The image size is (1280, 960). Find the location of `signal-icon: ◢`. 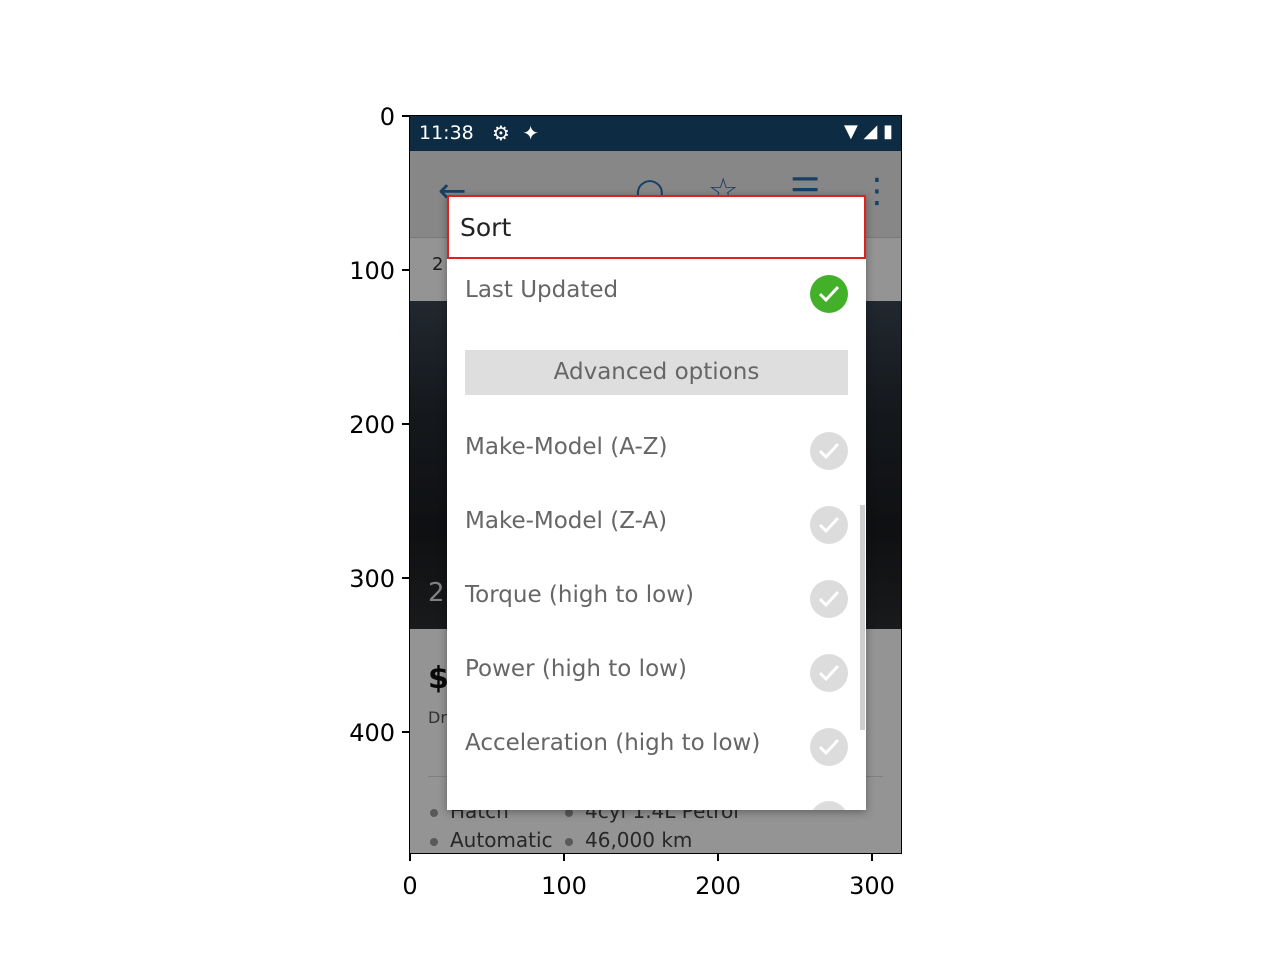

signal-icon: ◢ is located at coordinates (870, 131).